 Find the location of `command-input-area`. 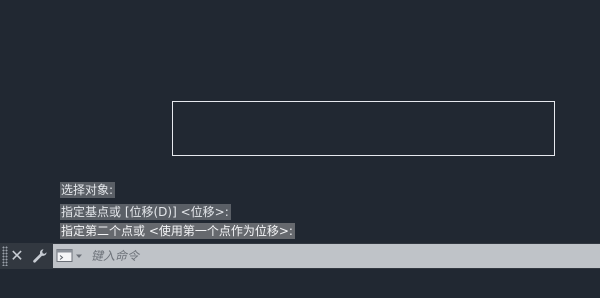

command-input-area is located at coordinates (326, 256).